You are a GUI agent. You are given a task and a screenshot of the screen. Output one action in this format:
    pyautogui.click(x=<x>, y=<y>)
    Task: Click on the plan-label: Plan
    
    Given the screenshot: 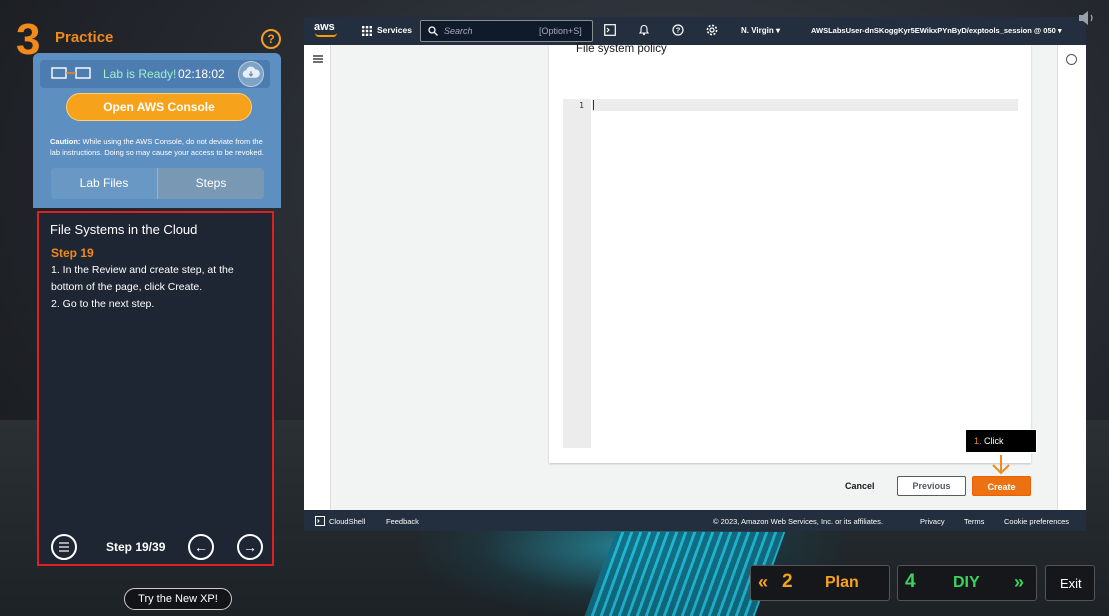 What is the action you would take?
    pyautogui.click(x=842, y=582)
    